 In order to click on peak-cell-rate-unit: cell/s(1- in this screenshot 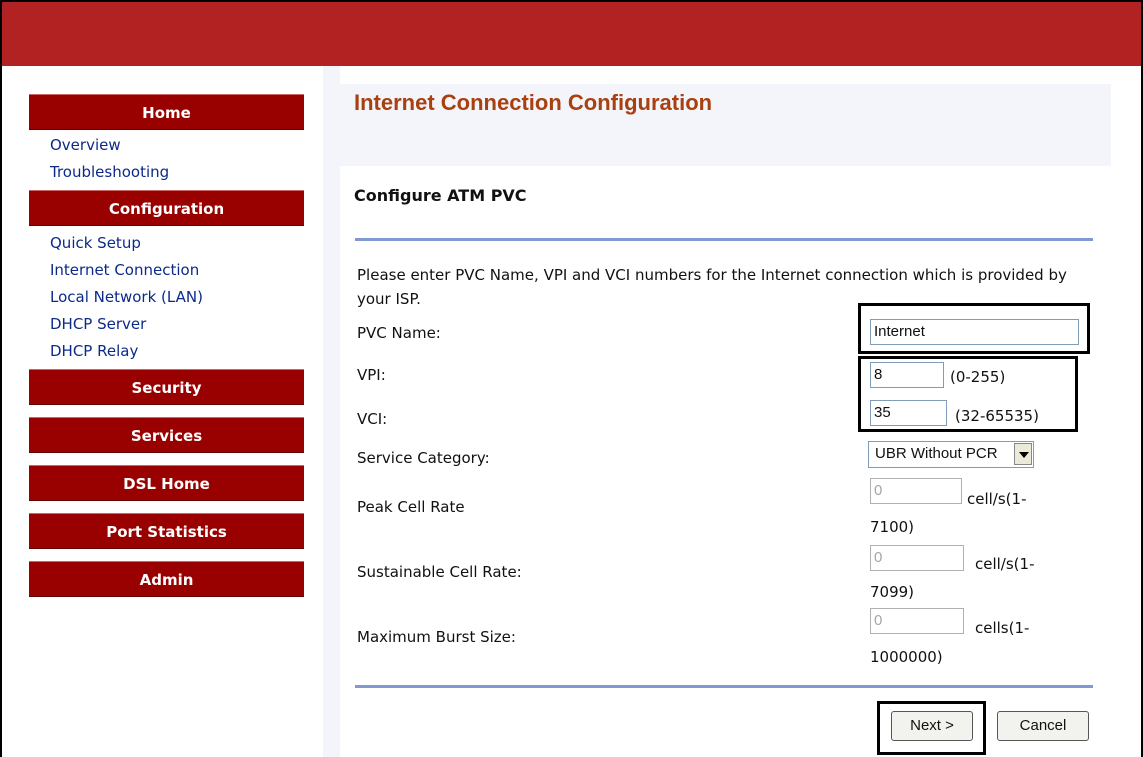, I will do `click(997, 499)`.